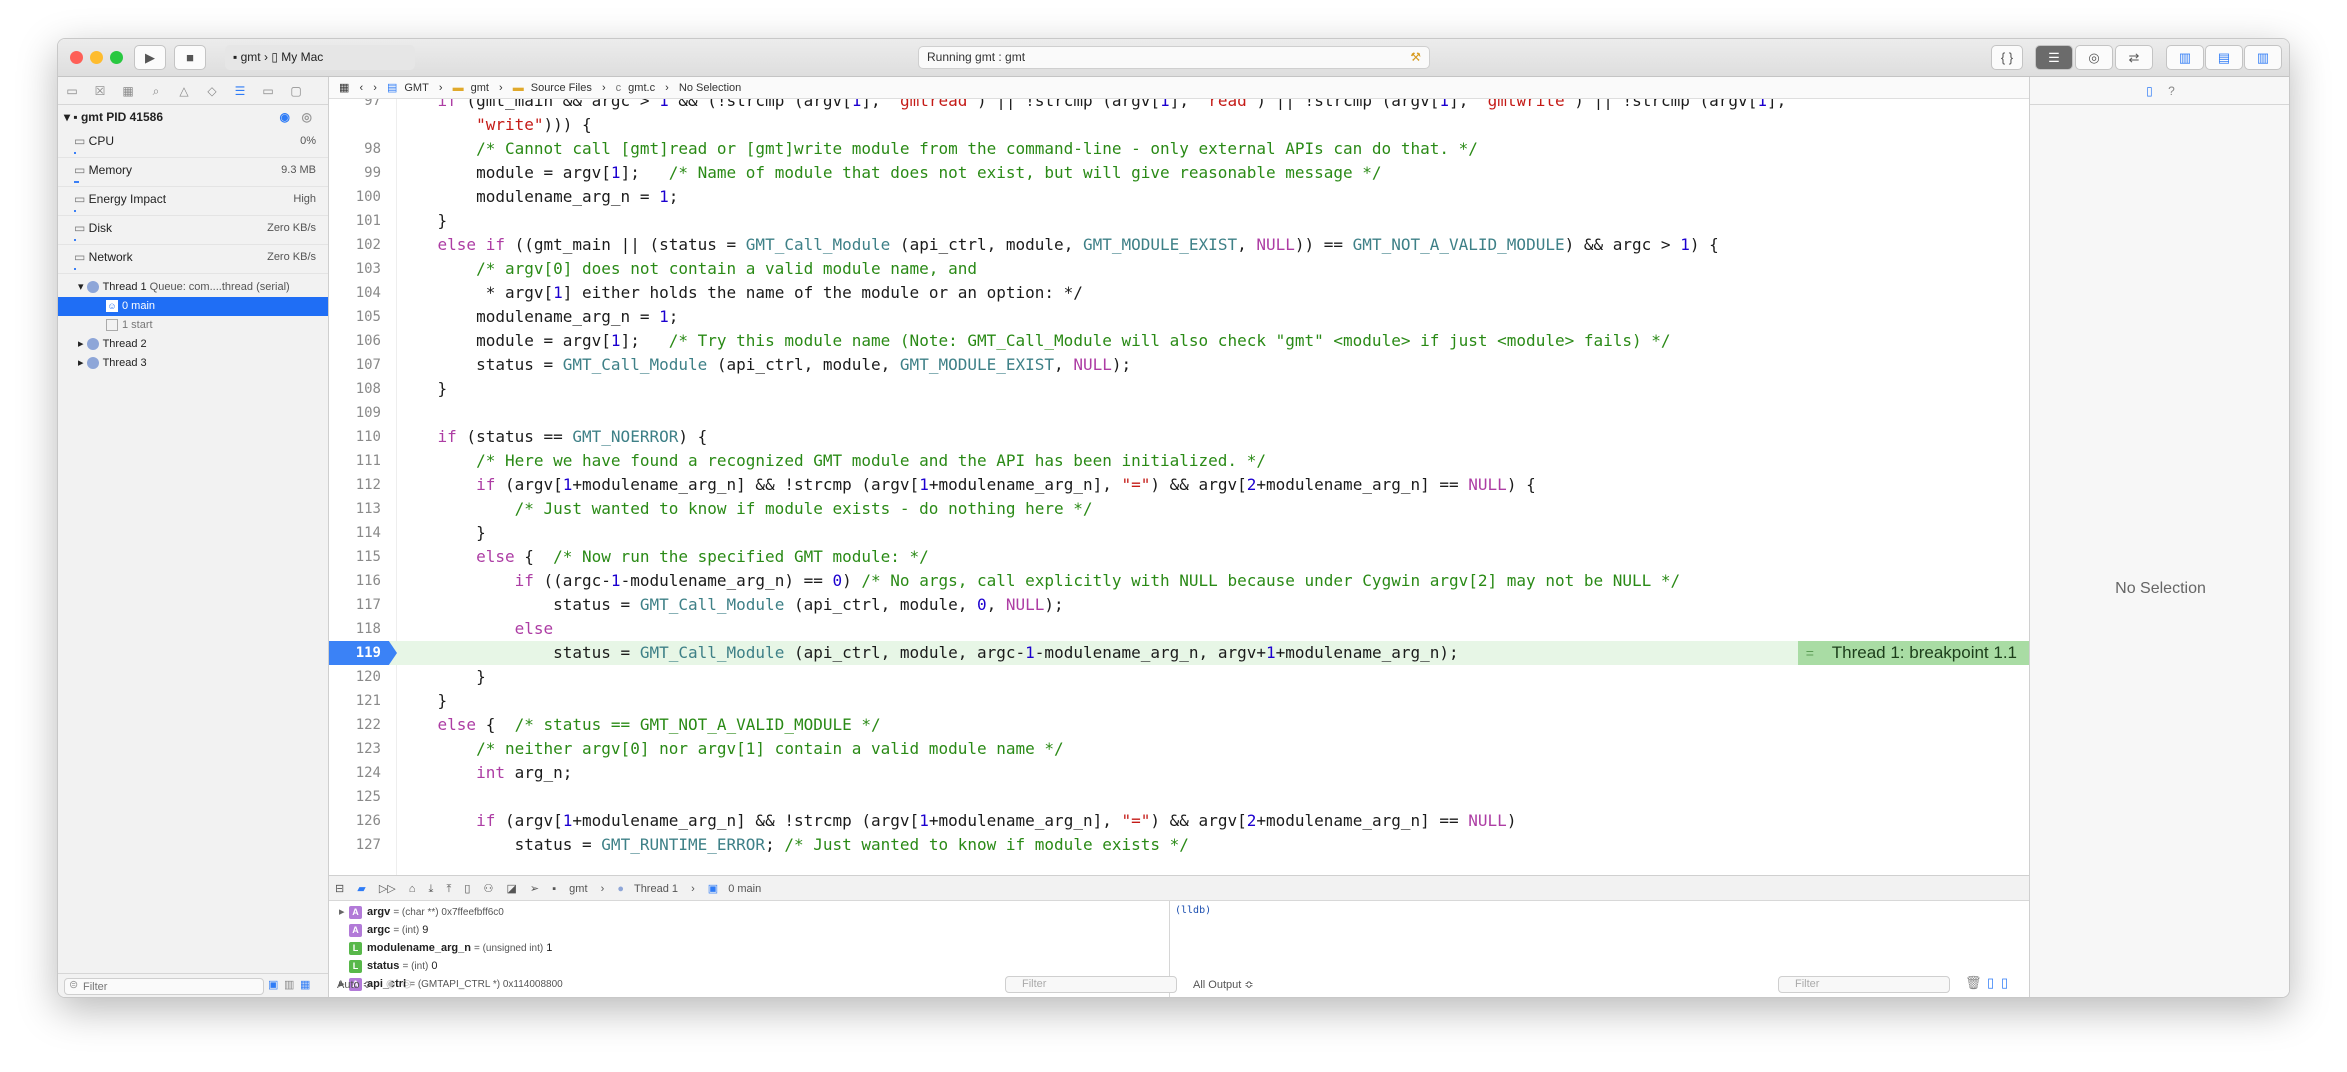 This screenshot has width=2347, height=1072. What do you see at coordinates (100, 91) in the screenshot?
I see `source-control-icon: ☒` at bounding box center [100, 91].